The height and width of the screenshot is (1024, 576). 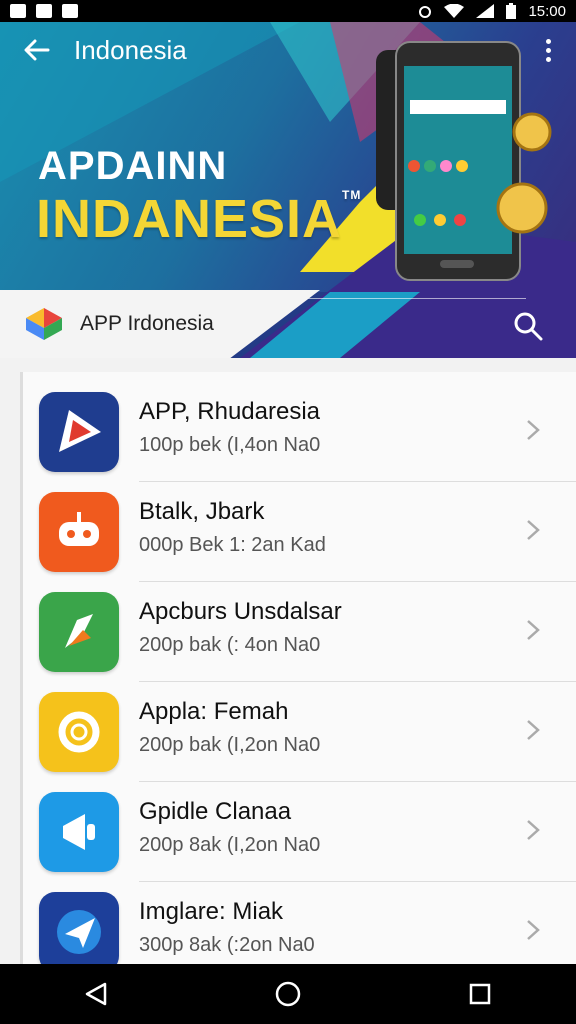 I want to click on list-item: Gpidle Clanaa 200p 8ak (I,2on Na0, so click(x=299, y=827).